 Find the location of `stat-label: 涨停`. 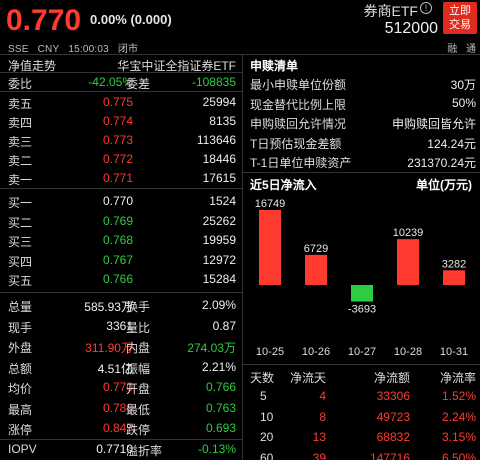

stat-label: 涨停 is located at coordinates (20, 430).